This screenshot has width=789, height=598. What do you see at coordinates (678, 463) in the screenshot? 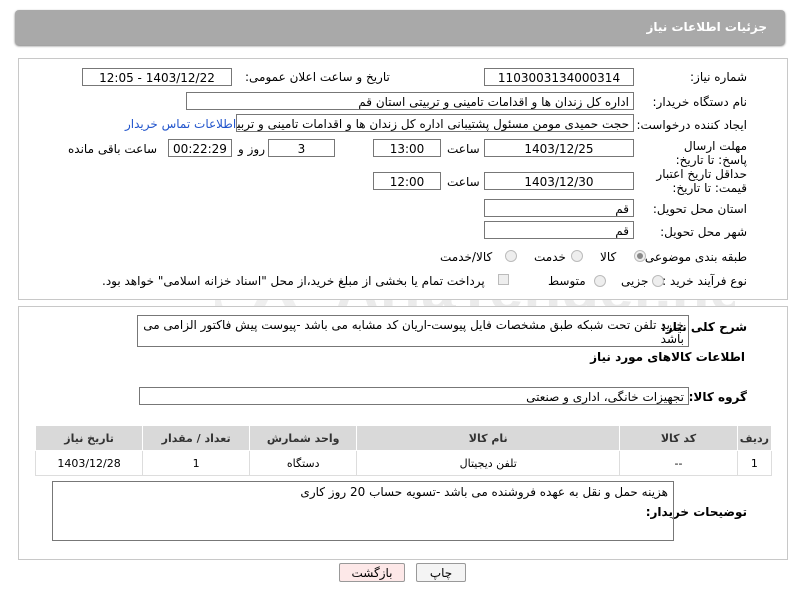
I see `cell-code: --` at bounding box center [678, 463].